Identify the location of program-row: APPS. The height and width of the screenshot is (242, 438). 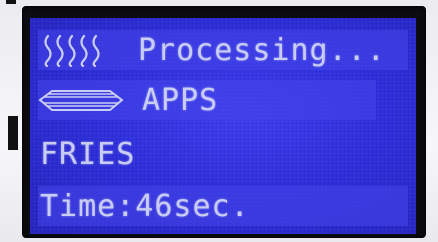
(207, 100).